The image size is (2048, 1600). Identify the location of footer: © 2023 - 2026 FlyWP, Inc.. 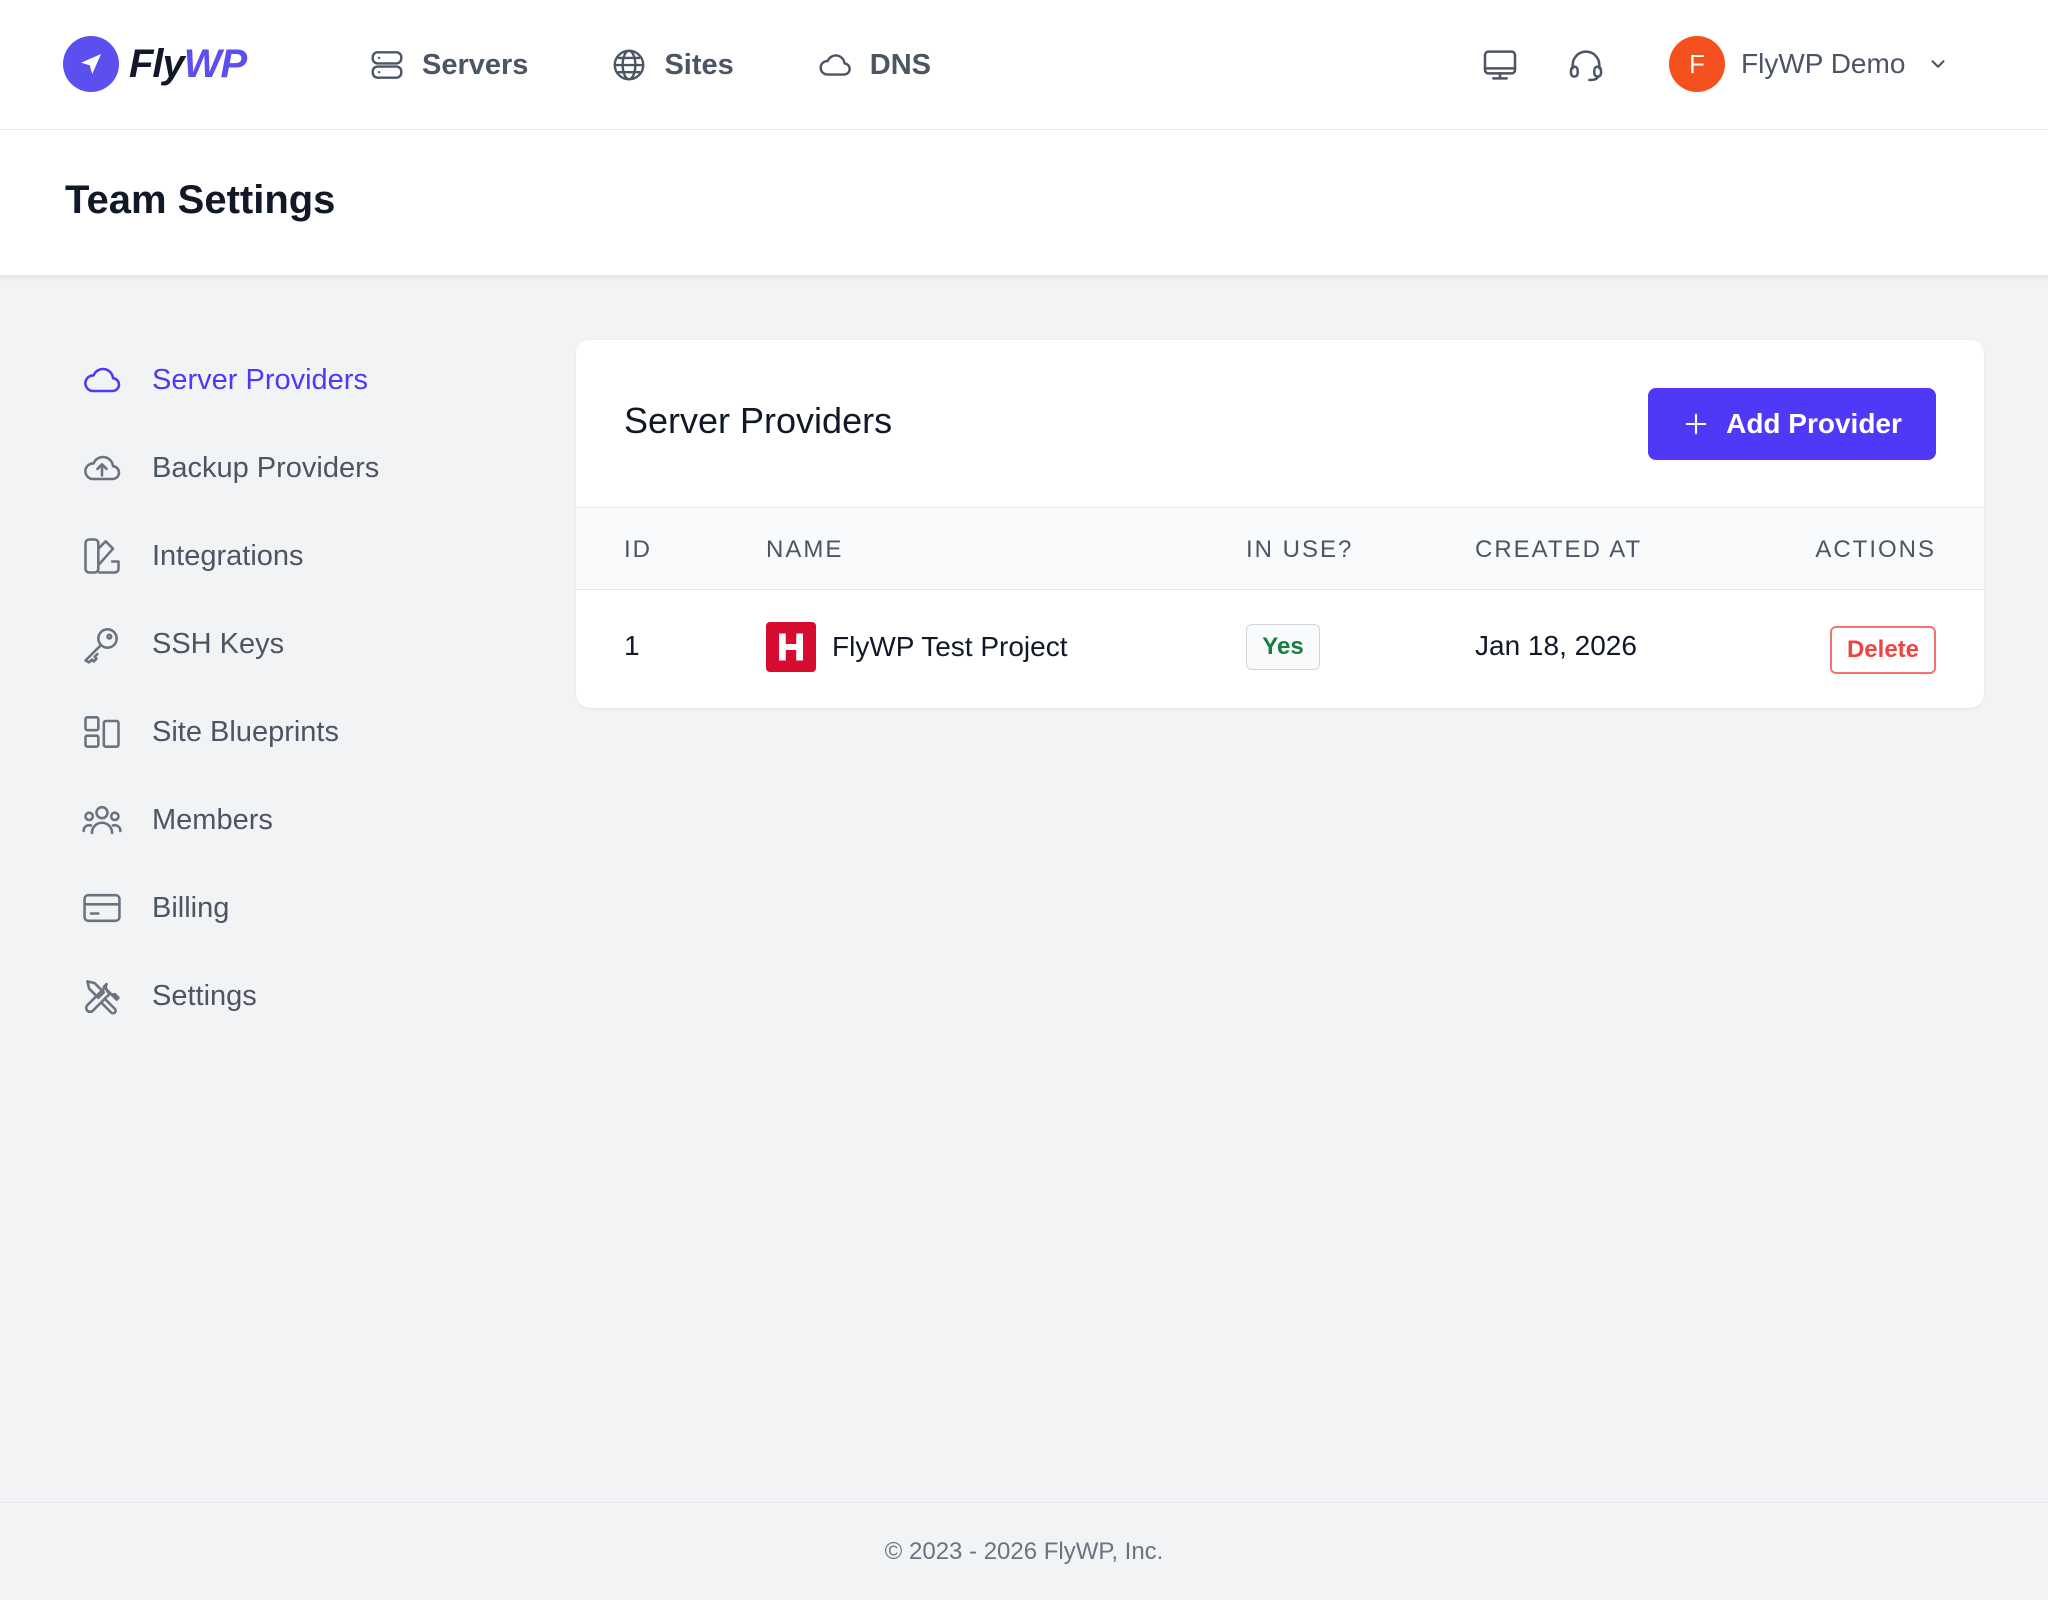
(1024, 1551).